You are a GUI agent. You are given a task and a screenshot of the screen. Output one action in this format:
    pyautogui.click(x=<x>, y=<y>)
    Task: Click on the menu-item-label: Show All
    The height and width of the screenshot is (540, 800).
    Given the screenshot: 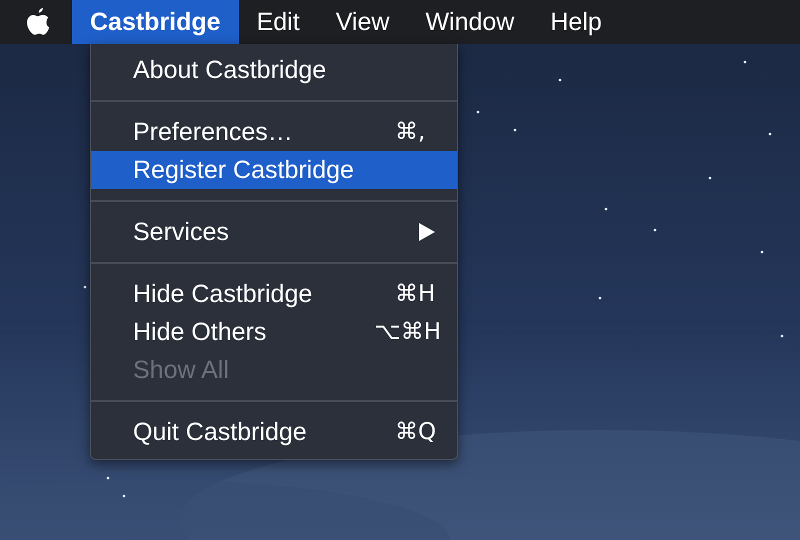 What is the action you would take?
    pyautogui.click(x=181, y=370)
    